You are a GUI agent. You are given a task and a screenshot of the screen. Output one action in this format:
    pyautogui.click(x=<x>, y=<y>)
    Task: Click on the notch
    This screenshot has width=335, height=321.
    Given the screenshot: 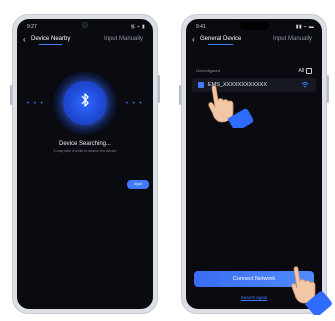 What is the action you would take?
    pyautogui.click(x=254, y=26)
    